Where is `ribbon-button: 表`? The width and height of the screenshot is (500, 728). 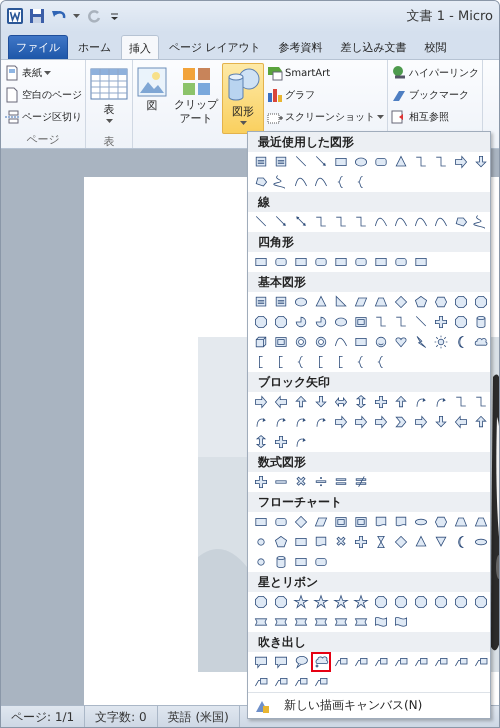 ribbon-button: 表 is located at coordinates (109, 98).